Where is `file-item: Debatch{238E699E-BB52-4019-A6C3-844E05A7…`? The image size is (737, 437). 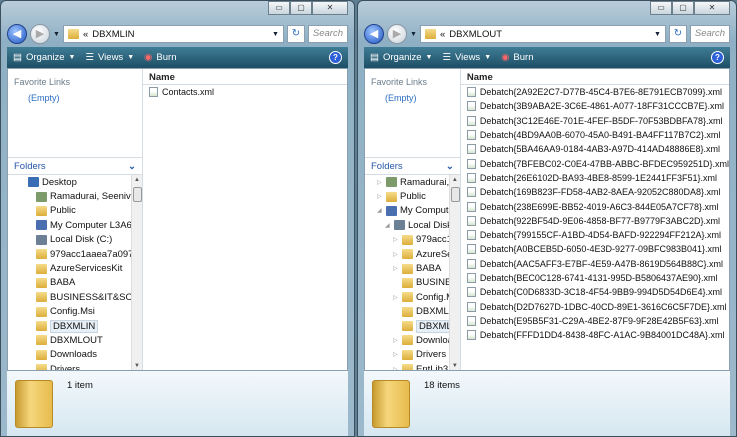 file-item: Debatch{238E699E-BB52-4019-A6C3-844E05A7… is located at coordinates (595, 206).